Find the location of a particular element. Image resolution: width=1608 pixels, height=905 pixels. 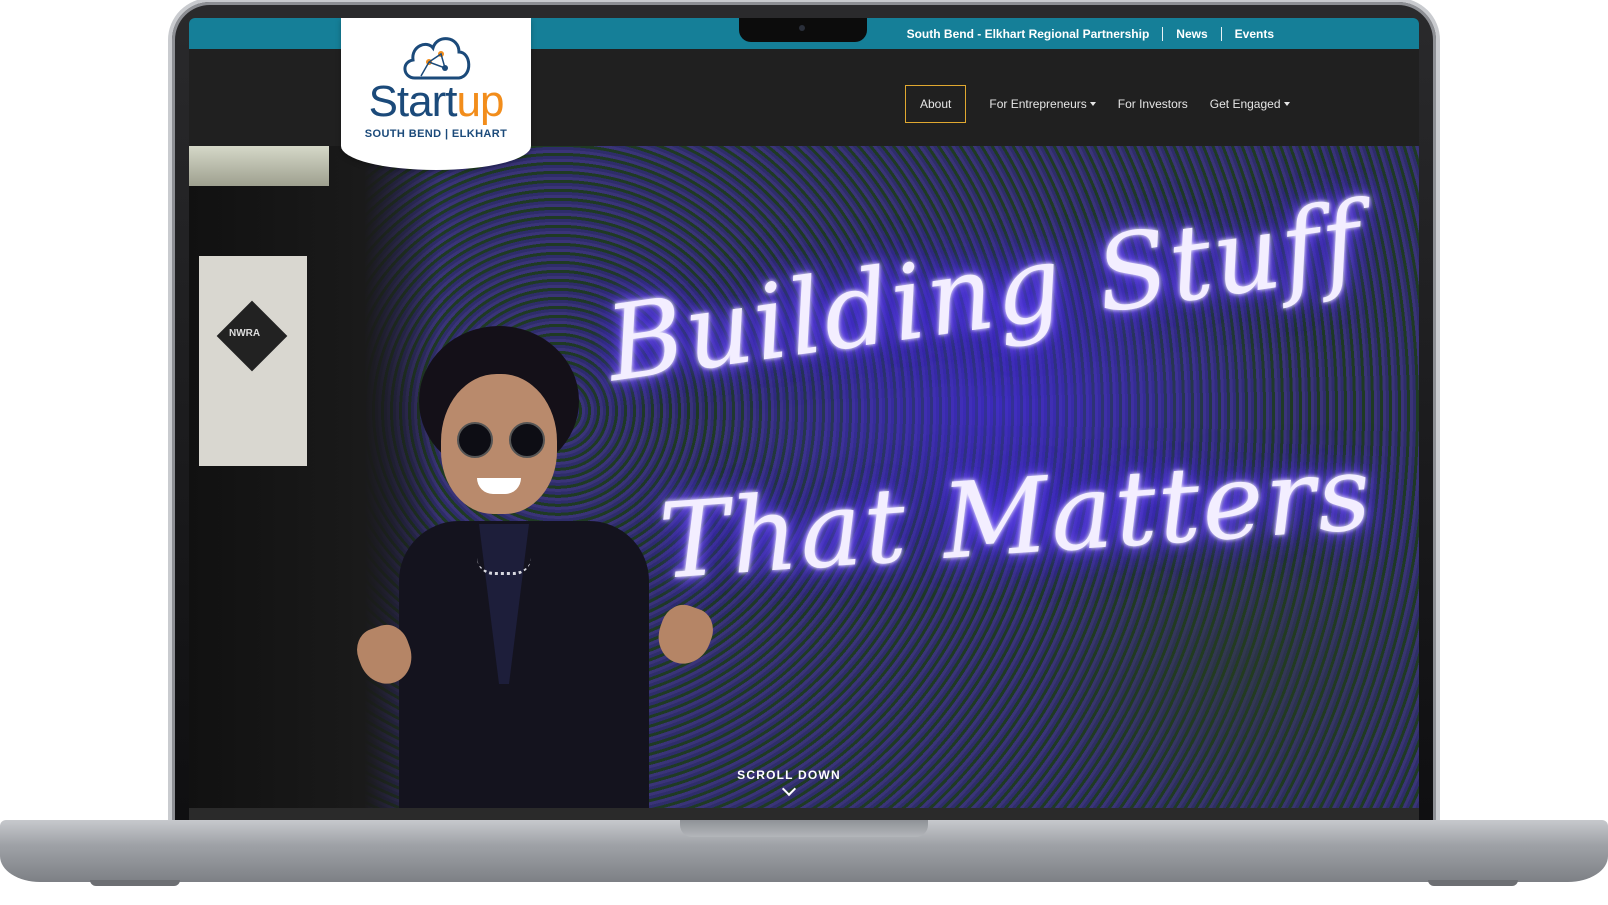

scroll-down-label: SCROLL DOWN is located at coordinates (789, 775).